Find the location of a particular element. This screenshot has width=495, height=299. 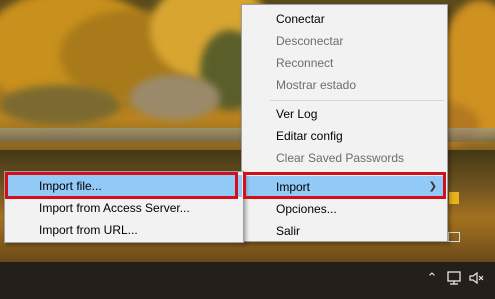

disconnect-menu-item: Desconectar is located at coordinates (310, 41).